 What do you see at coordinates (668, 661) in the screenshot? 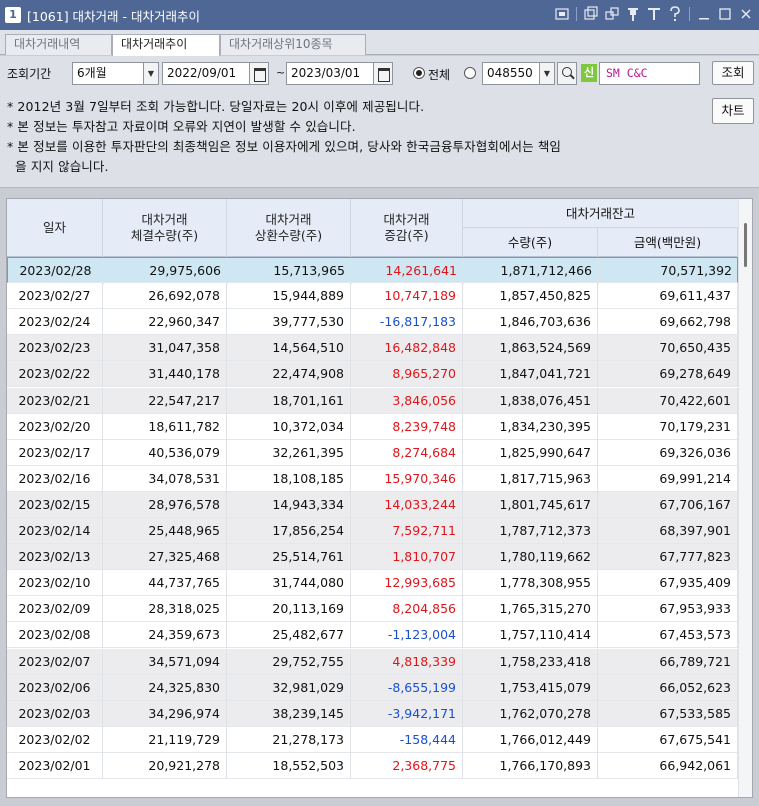
I see `cell-amt: 66,789,721` at bounding box center [668, 661].